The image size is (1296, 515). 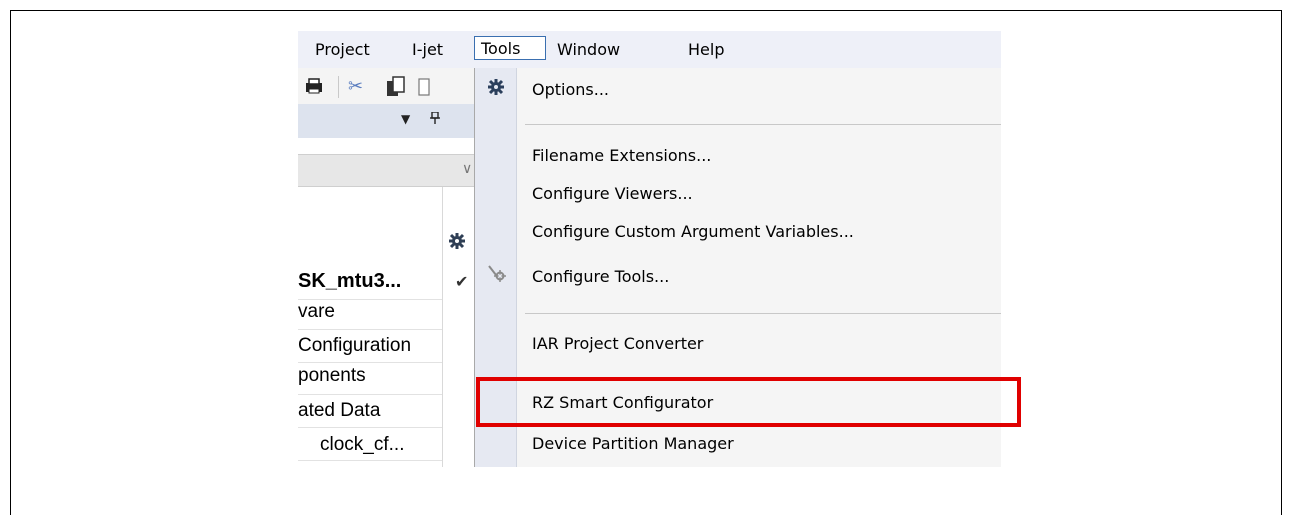 What do you see at coordinates (442, 327) in the screenshot?
I see `tree-column-divider` at bounding box center [442, 327].